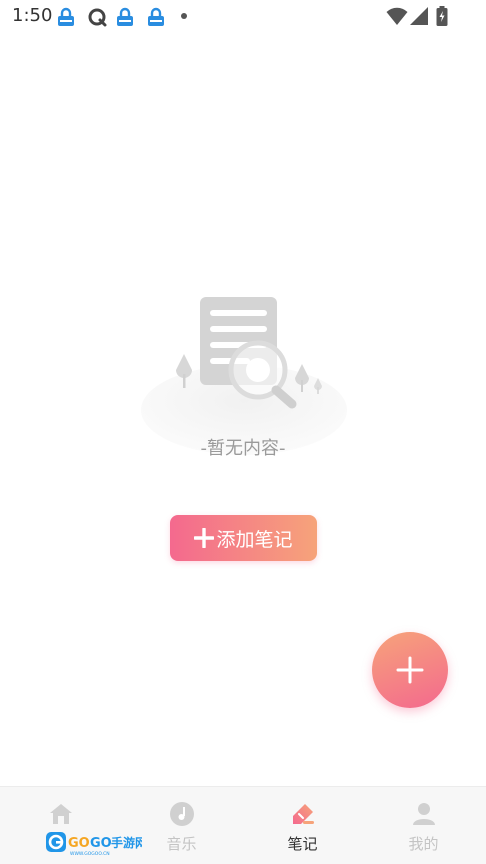 Image resolution: width=486 pixels, height=864 pixels. What do you see at coordinates (423, 844) in the screenshot?
I see `nav-label-profile: 我的` at bounding box center [423, 844].